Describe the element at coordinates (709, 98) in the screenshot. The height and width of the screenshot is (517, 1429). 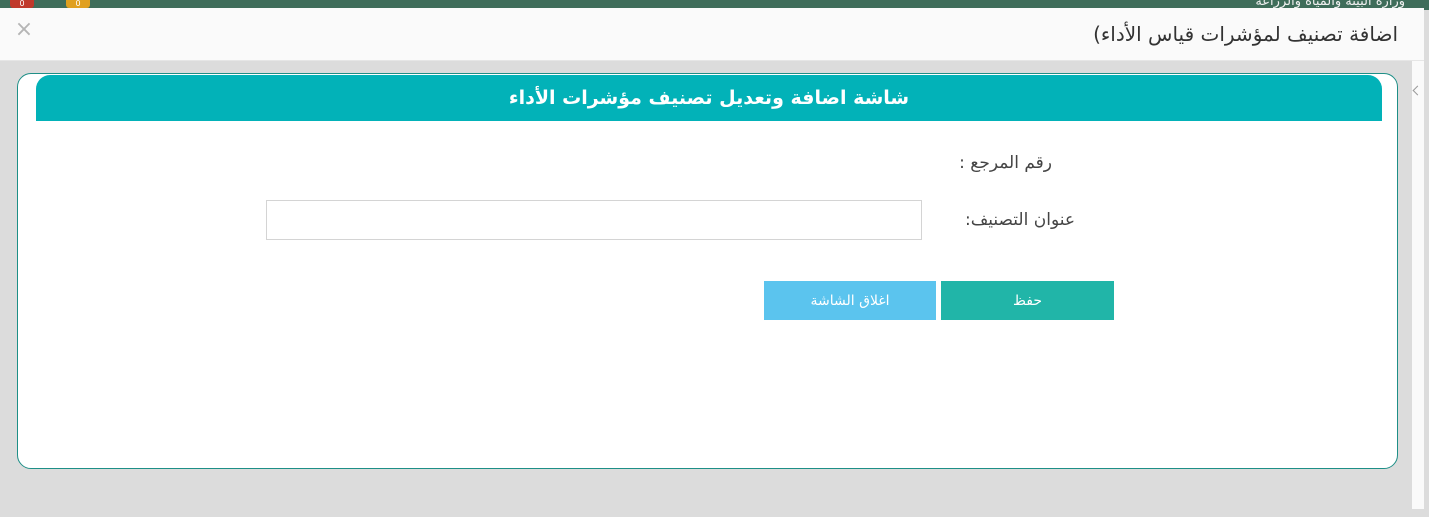
I see `form-header: شاشة اضافة وتعديل تصنيف مؤشرات الأداء` at that location.